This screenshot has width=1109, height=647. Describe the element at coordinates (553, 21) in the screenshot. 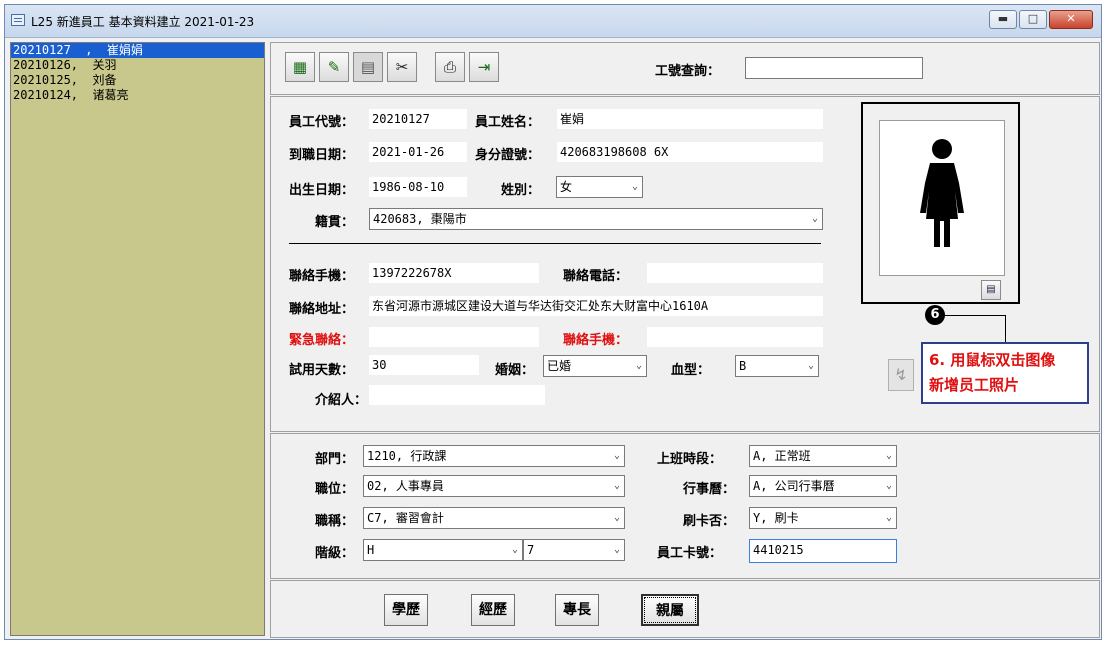

I see `title-bar: L25 新進員工 基本資料建立 2021-01-23 ▬ □ ✕` at that location.